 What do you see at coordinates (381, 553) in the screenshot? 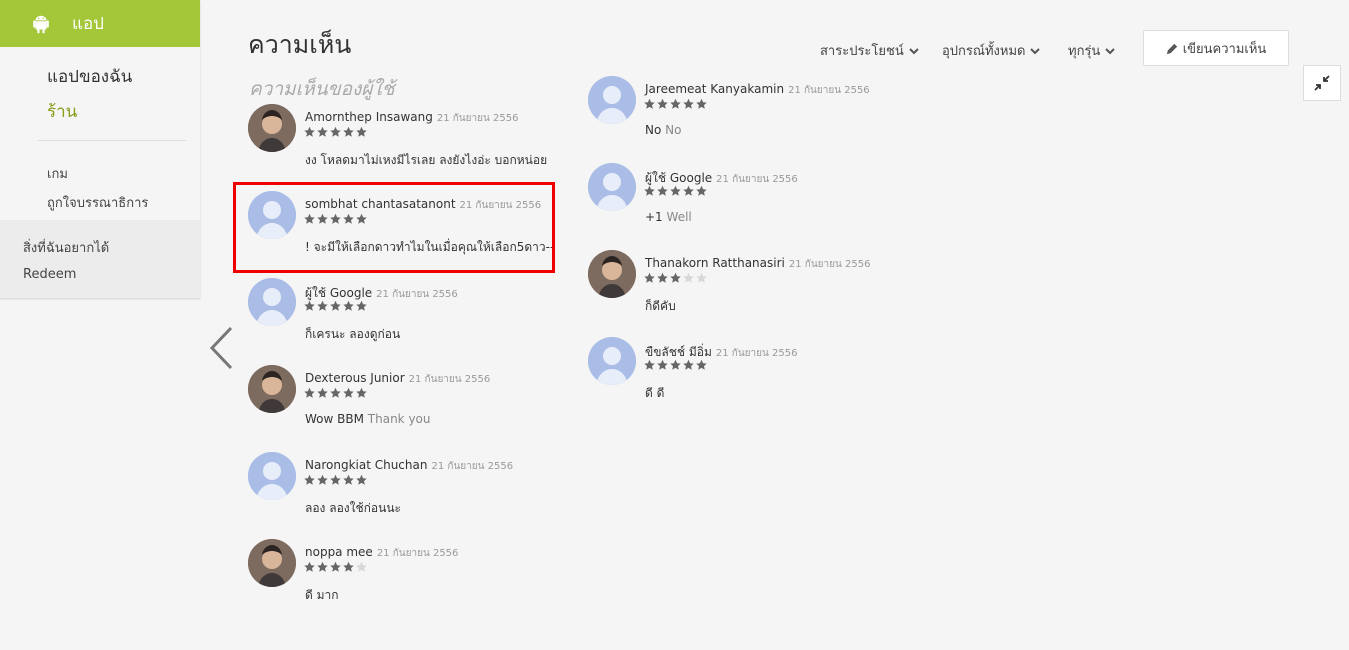
I see `review-author: noppa mee 21 กันยายน 2556` at bounding box center [381, 553].